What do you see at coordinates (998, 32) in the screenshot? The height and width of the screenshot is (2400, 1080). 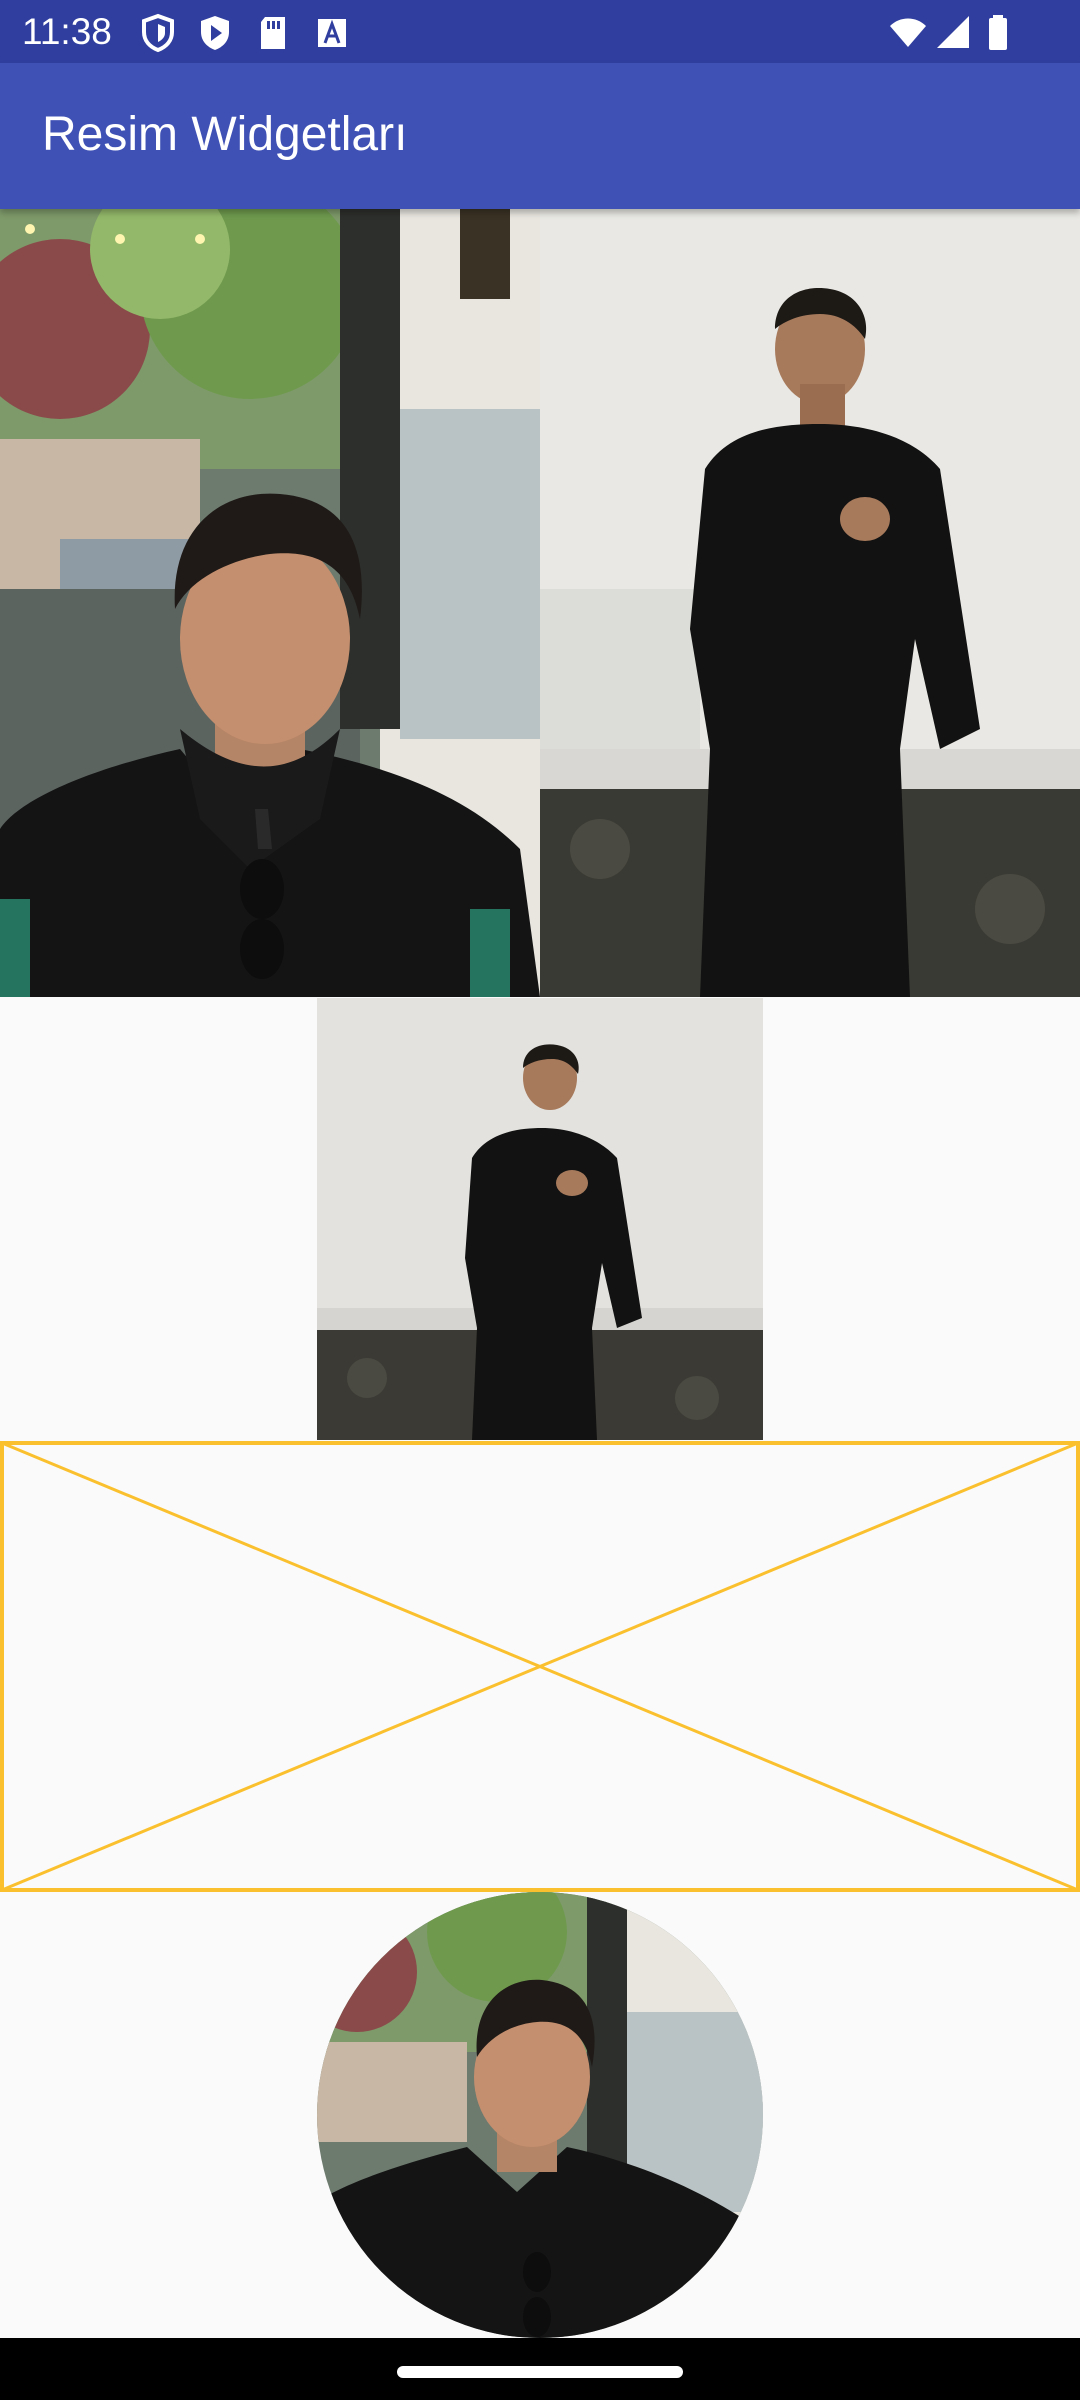 I see `battery-icon` at bounding box center [998, 32].